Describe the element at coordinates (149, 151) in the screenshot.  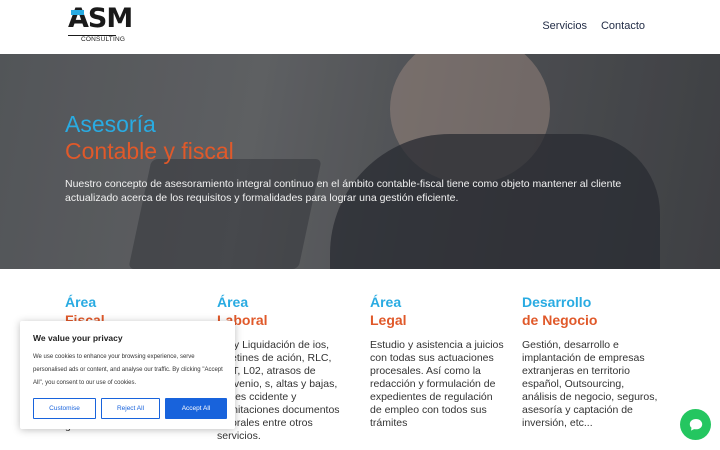
I see `hero-title-line2: Contable y fiscal` at that location.